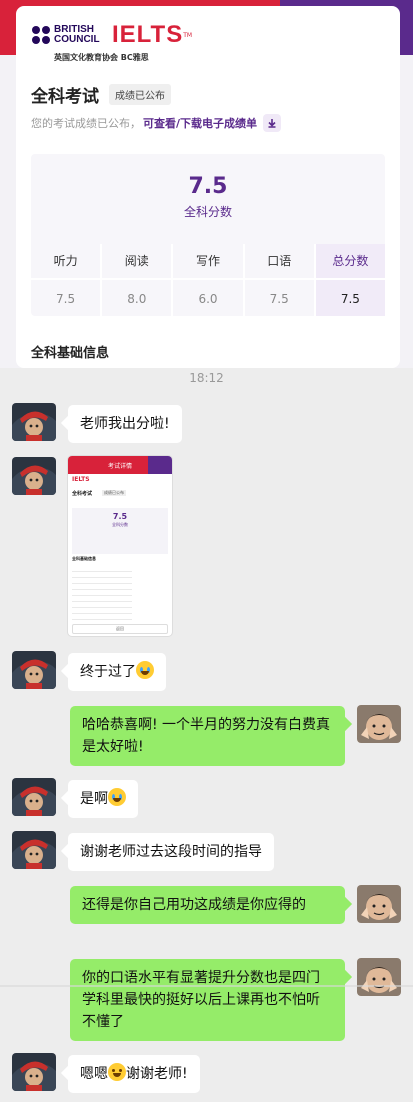 This screenshot has width=413, height=1102. I want to click on brand-subtitle: 英国文化教育协会 BC雅思, so click(101, 57).